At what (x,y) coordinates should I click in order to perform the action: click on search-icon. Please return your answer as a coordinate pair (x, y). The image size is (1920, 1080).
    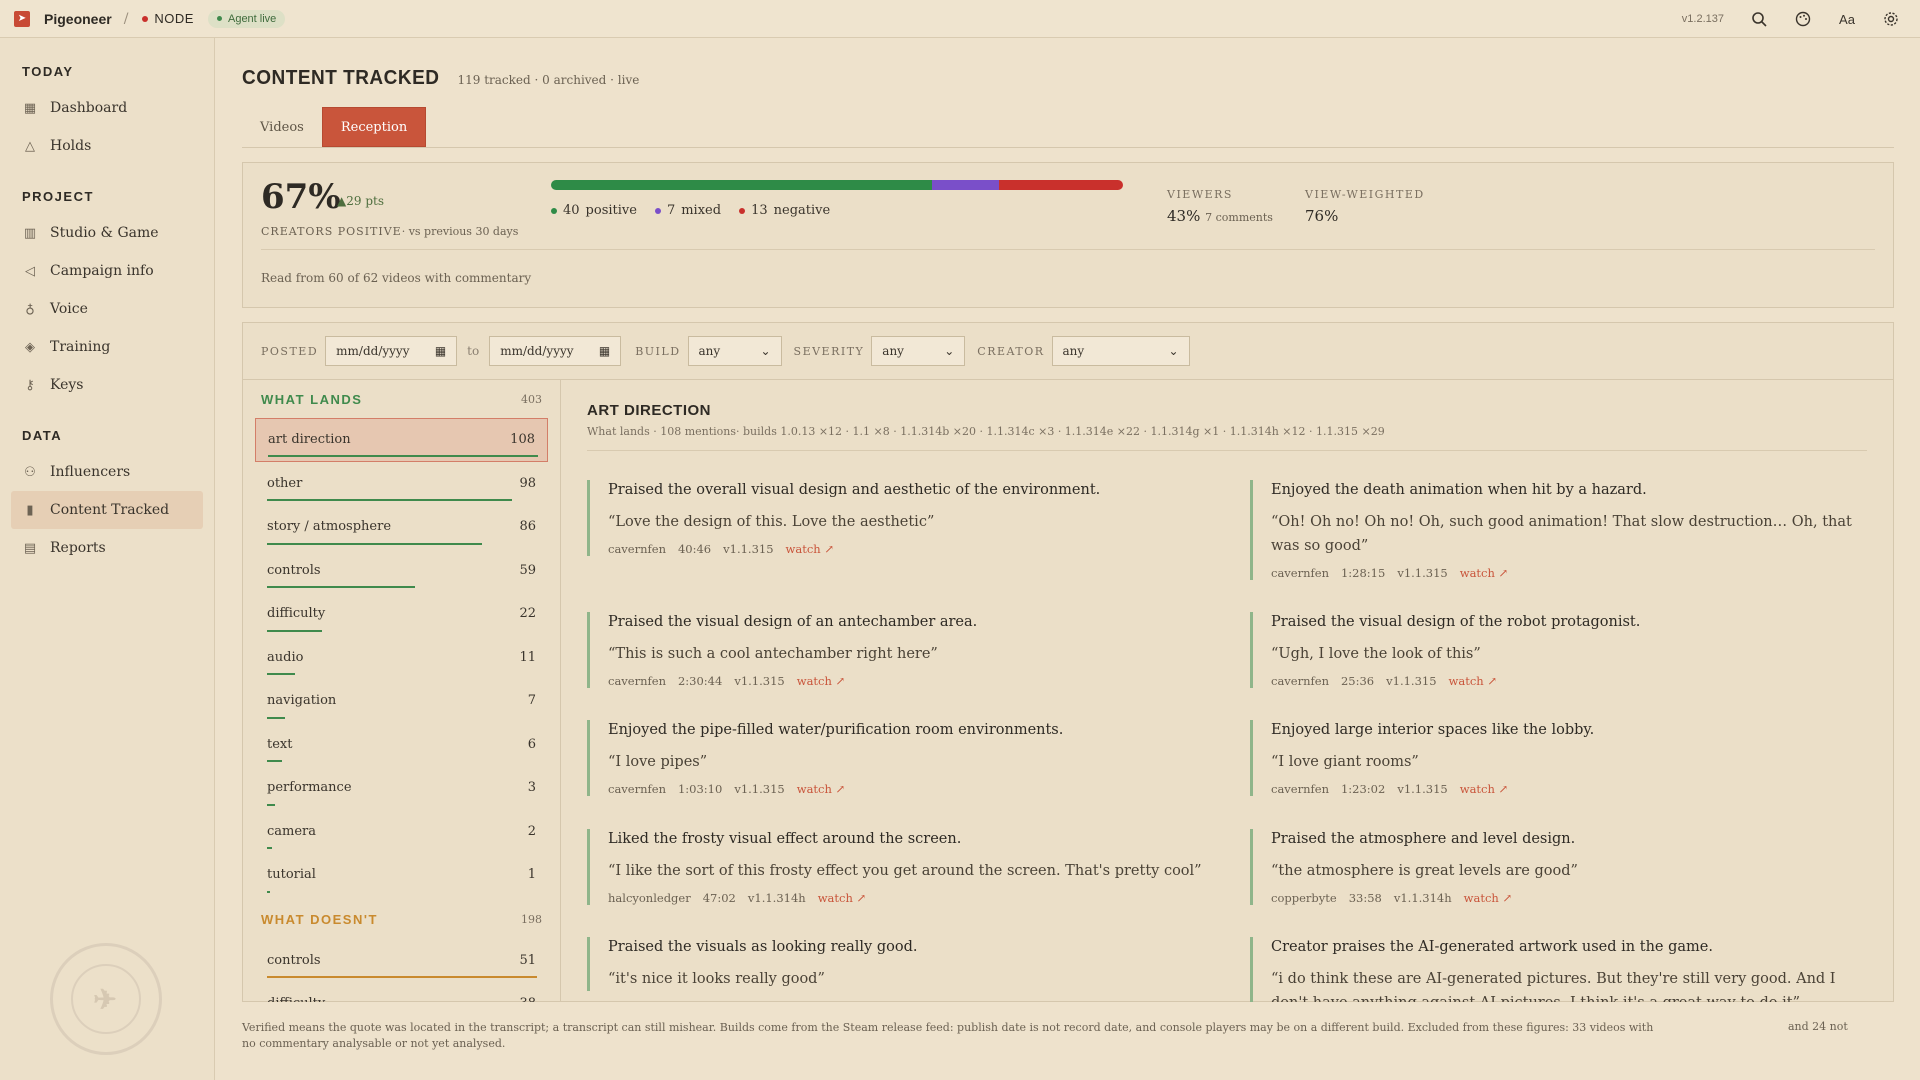
    Looking at the image, I should click on (1759, 19).